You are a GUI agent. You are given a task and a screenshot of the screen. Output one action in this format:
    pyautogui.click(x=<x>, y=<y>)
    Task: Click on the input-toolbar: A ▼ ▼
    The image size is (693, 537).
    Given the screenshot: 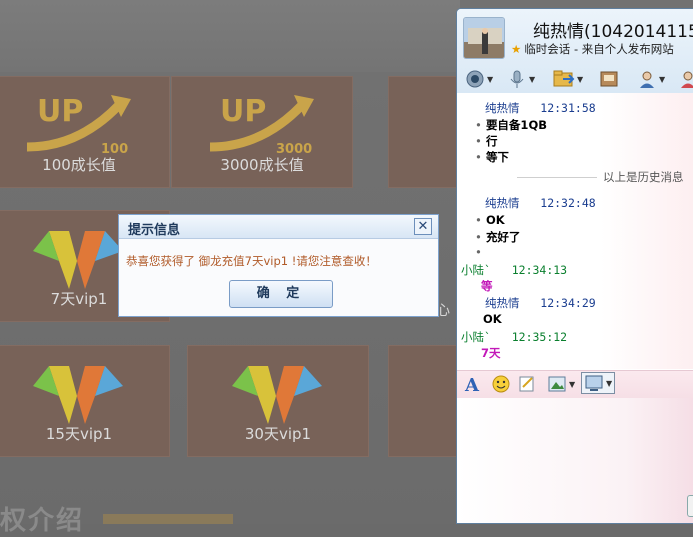 What is the action you would take?
    pyautogui.click(x=575, y=384)
    